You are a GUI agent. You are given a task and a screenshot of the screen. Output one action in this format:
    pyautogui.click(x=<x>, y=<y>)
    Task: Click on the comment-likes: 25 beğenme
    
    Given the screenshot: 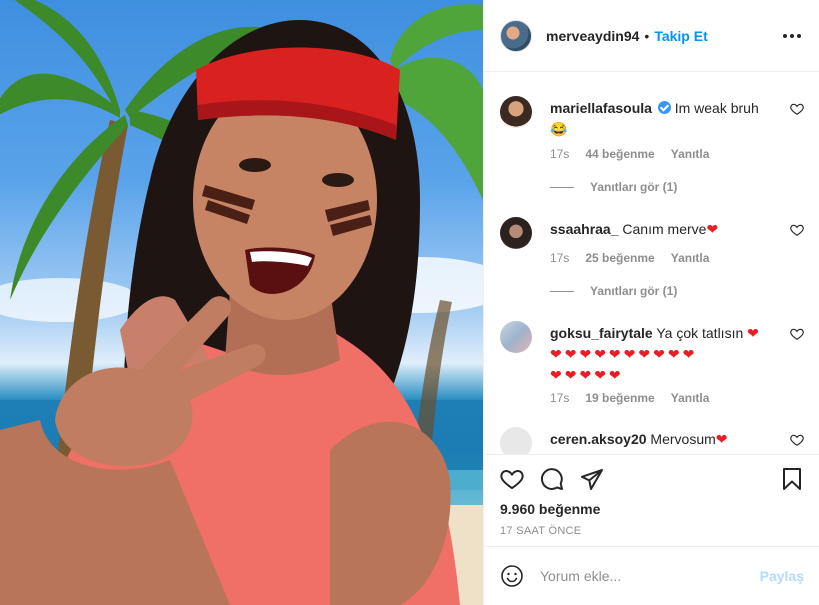 What is the action you would take?
    pyautogui.click(x=619, y=258)
    